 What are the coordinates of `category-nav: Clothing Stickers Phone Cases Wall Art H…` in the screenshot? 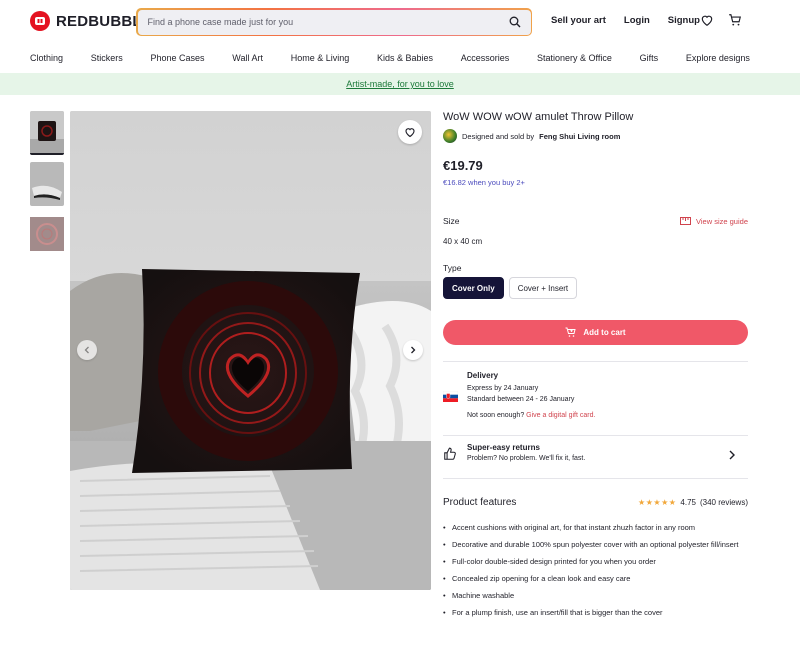 It's located at (390, 58).